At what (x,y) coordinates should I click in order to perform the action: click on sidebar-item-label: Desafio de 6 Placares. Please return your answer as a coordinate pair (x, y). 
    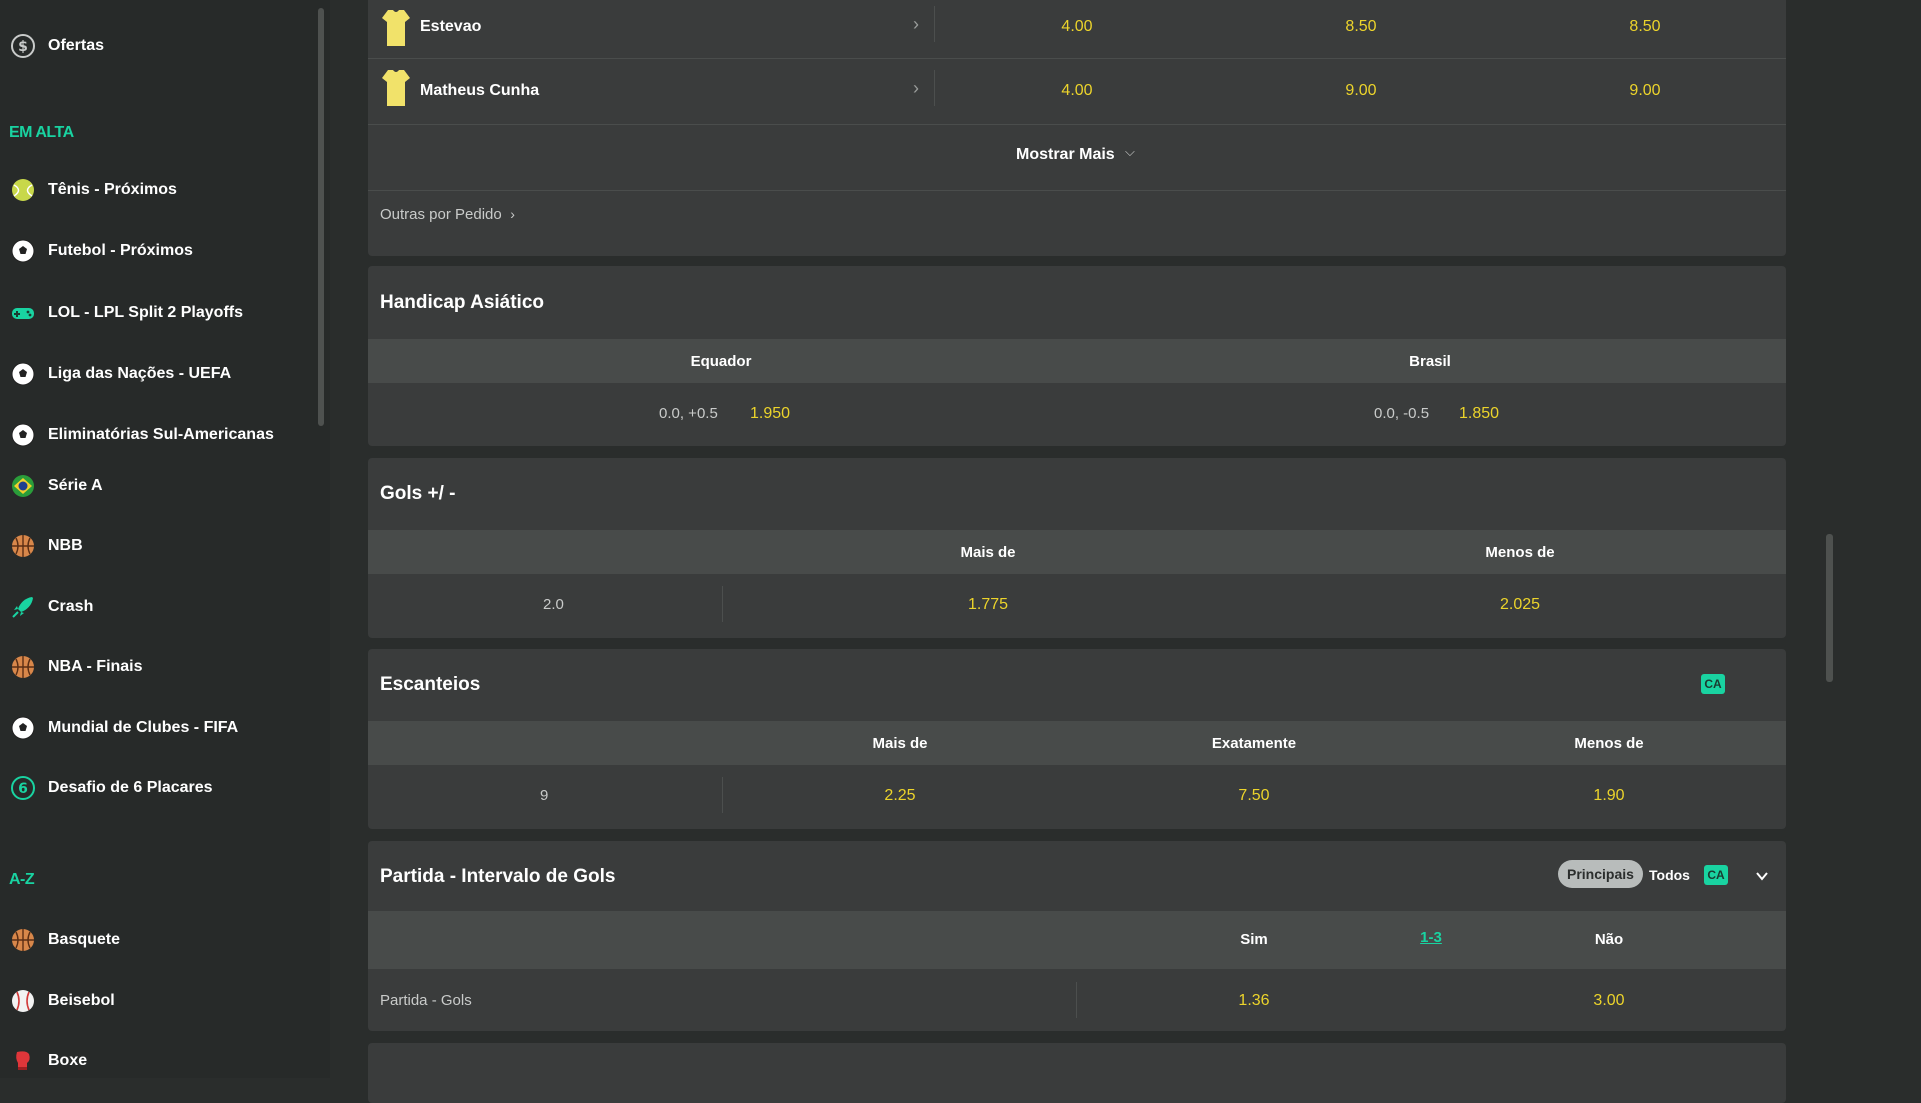
    Looking at the image, I should click on (130, 787).